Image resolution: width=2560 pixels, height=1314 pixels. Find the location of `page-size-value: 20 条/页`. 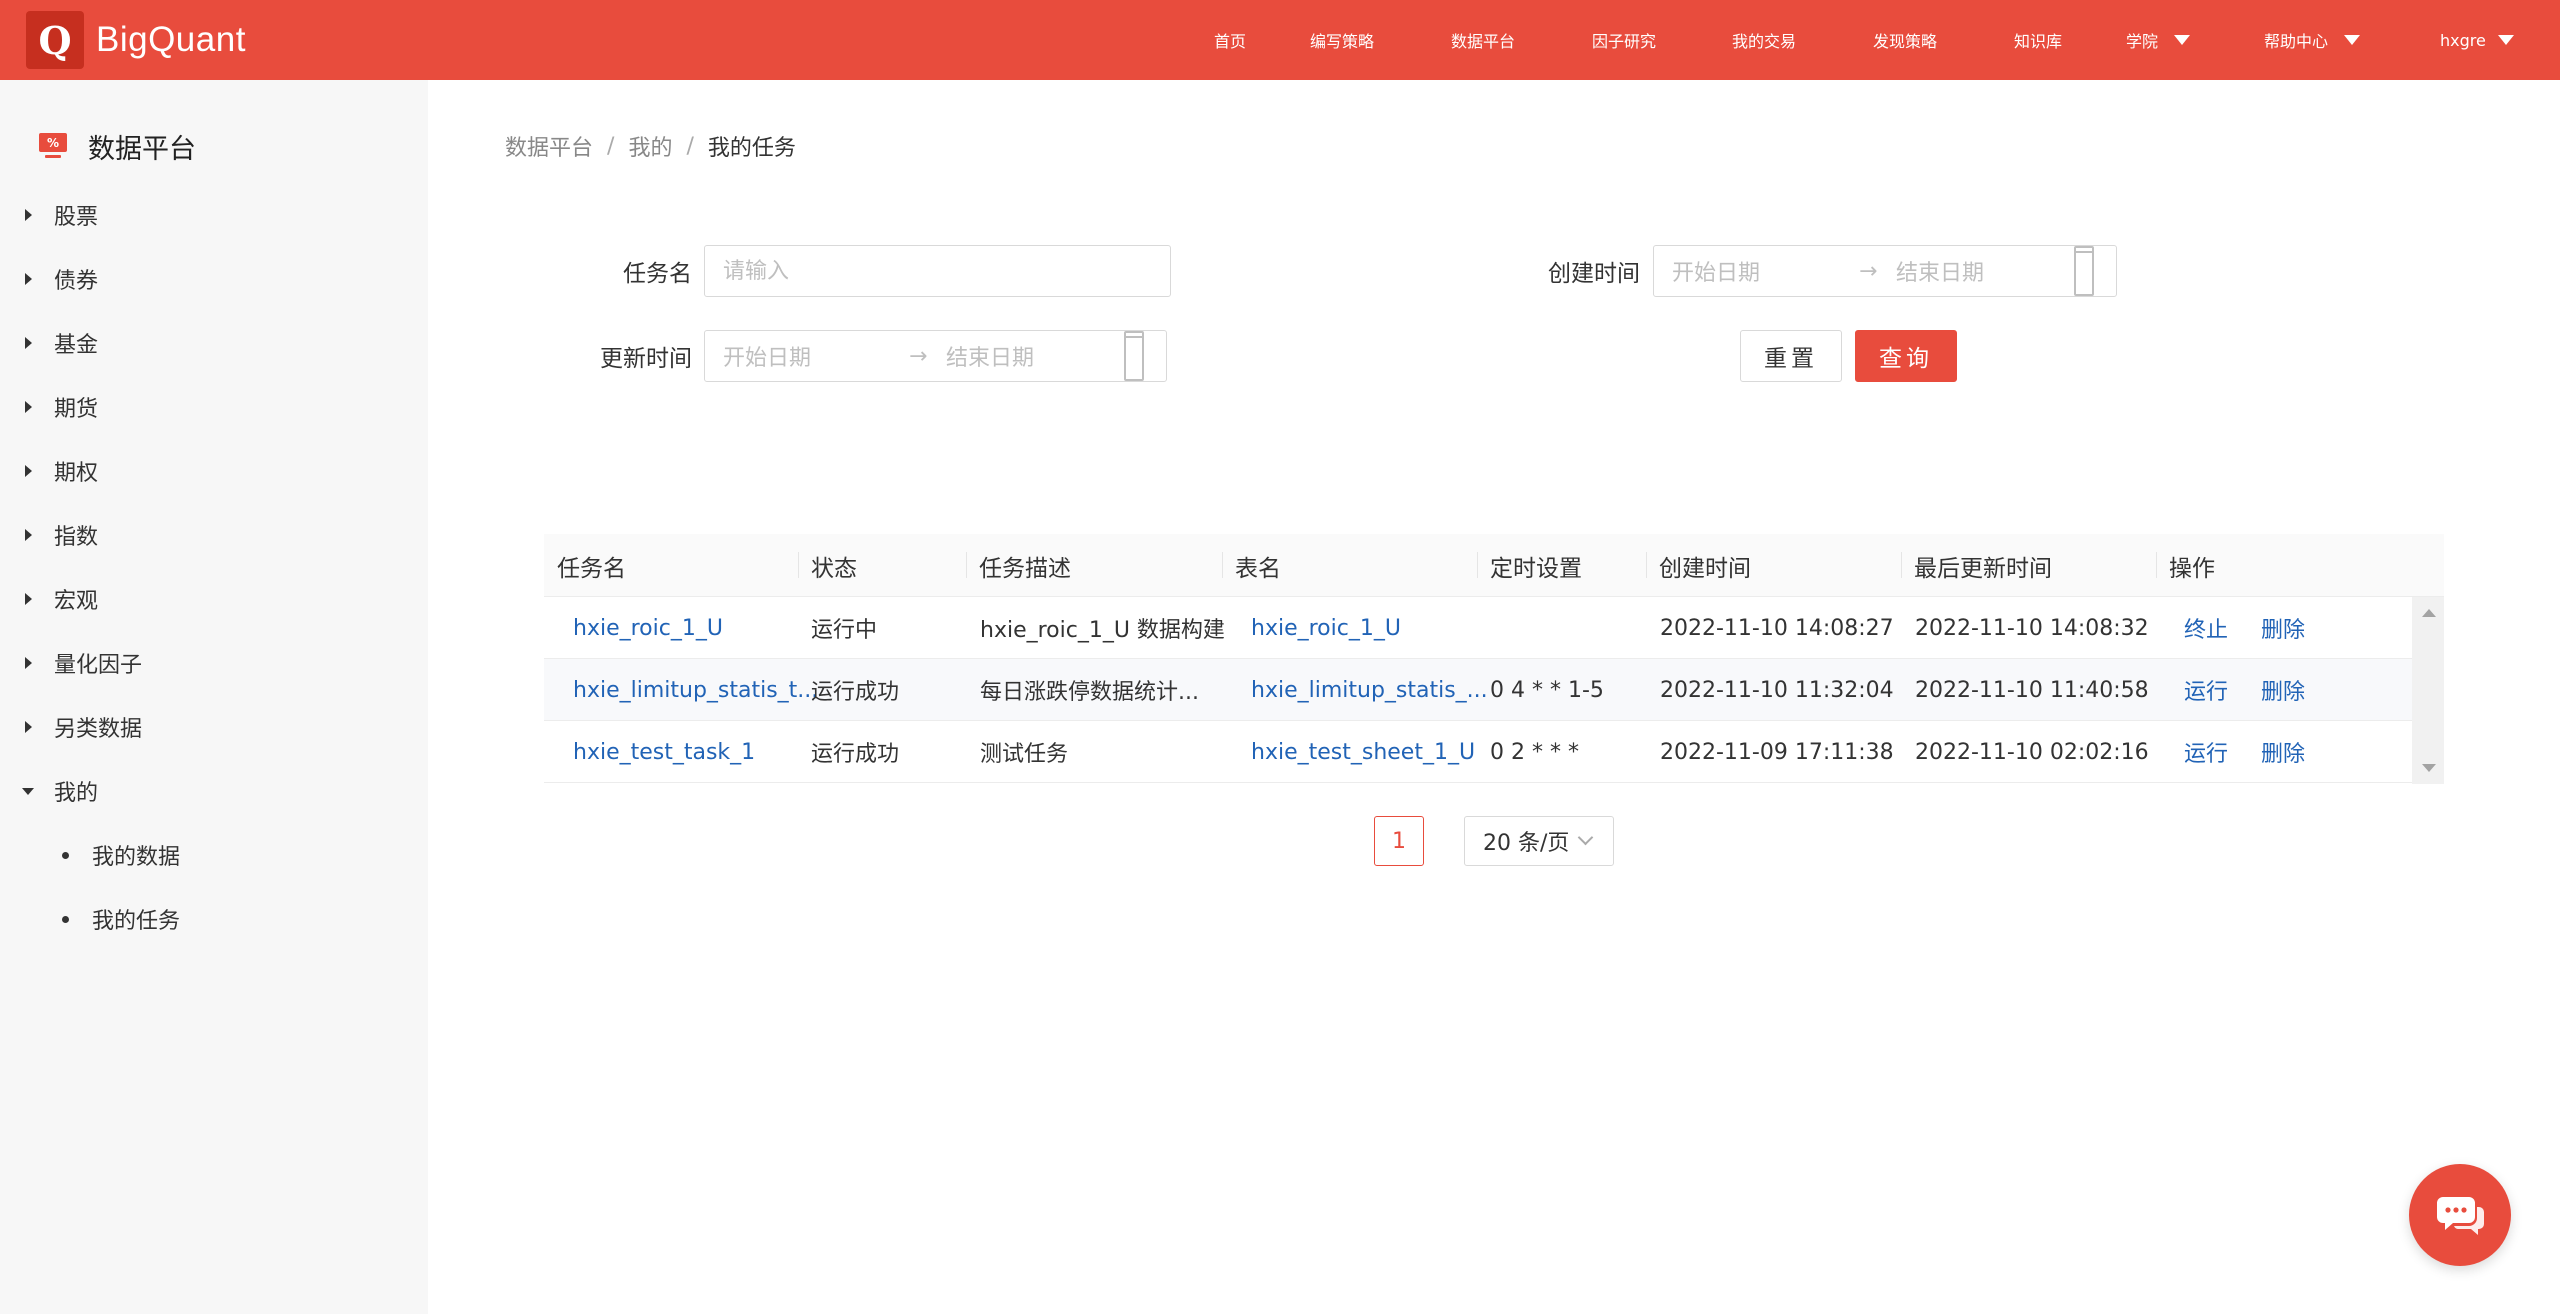

page-size-value: 20 条/页 is located at coordinates (1526, 843).